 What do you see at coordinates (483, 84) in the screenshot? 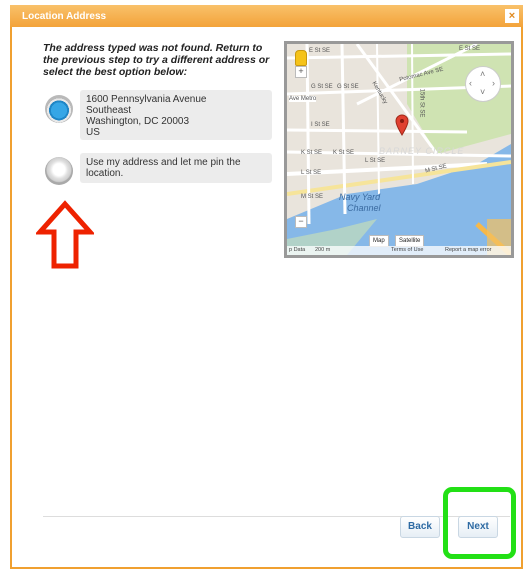
I see `pan-control: ˄ ˅ ‹ ›` at bounding box center [483, 84].